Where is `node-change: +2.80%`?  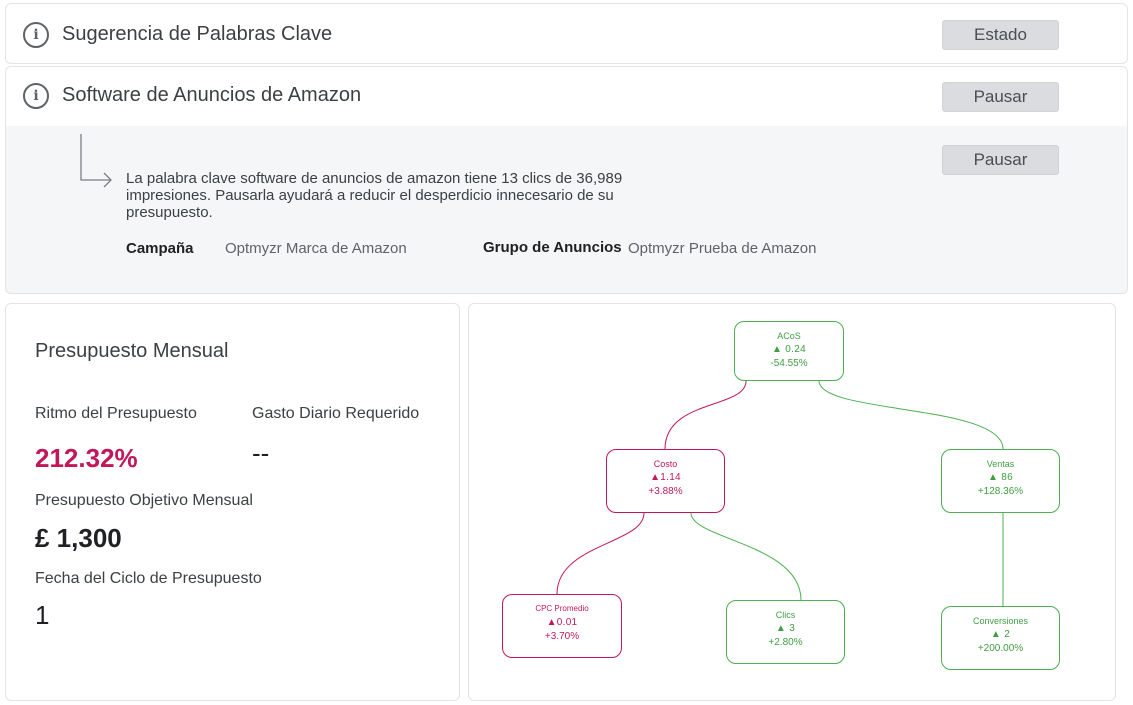 node-change: +2.80% is located at coordinates (785, 642).